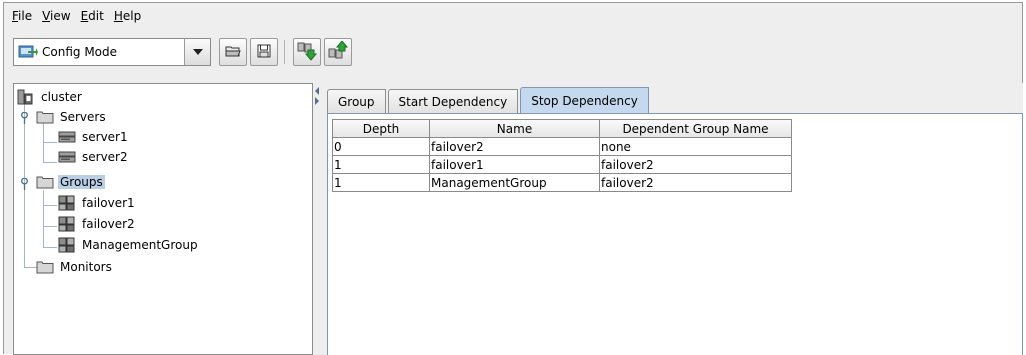 The width and height of the screenshot is (1026, 355). Describe the element at coordinates (356, 101) in the screenshot. I see `tab-group: Group` at that location.